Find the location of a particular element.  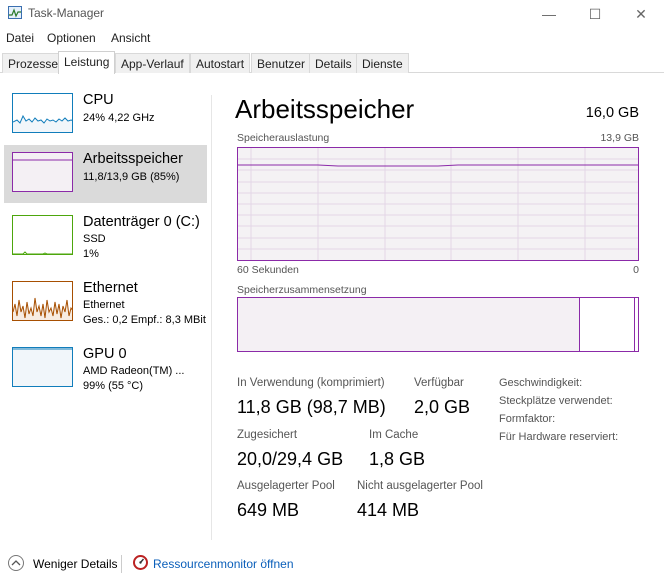

memory-total: 16,0 GB is located at coordinates (612, 113).